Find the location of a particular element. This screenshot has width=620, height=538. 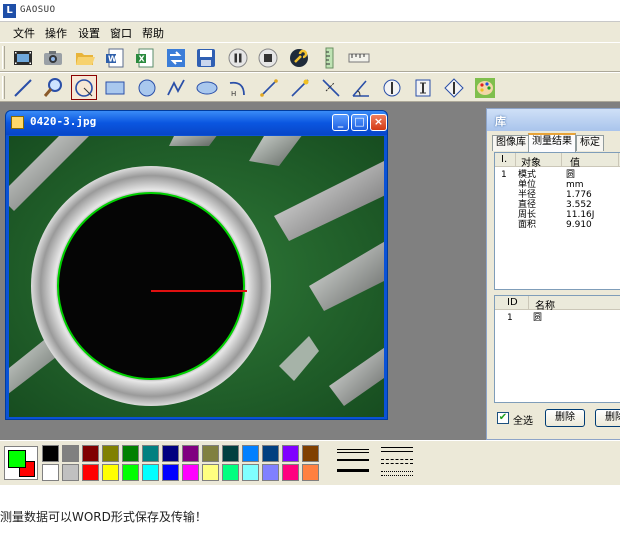

line-style-double is located at coordinates (397, 449).